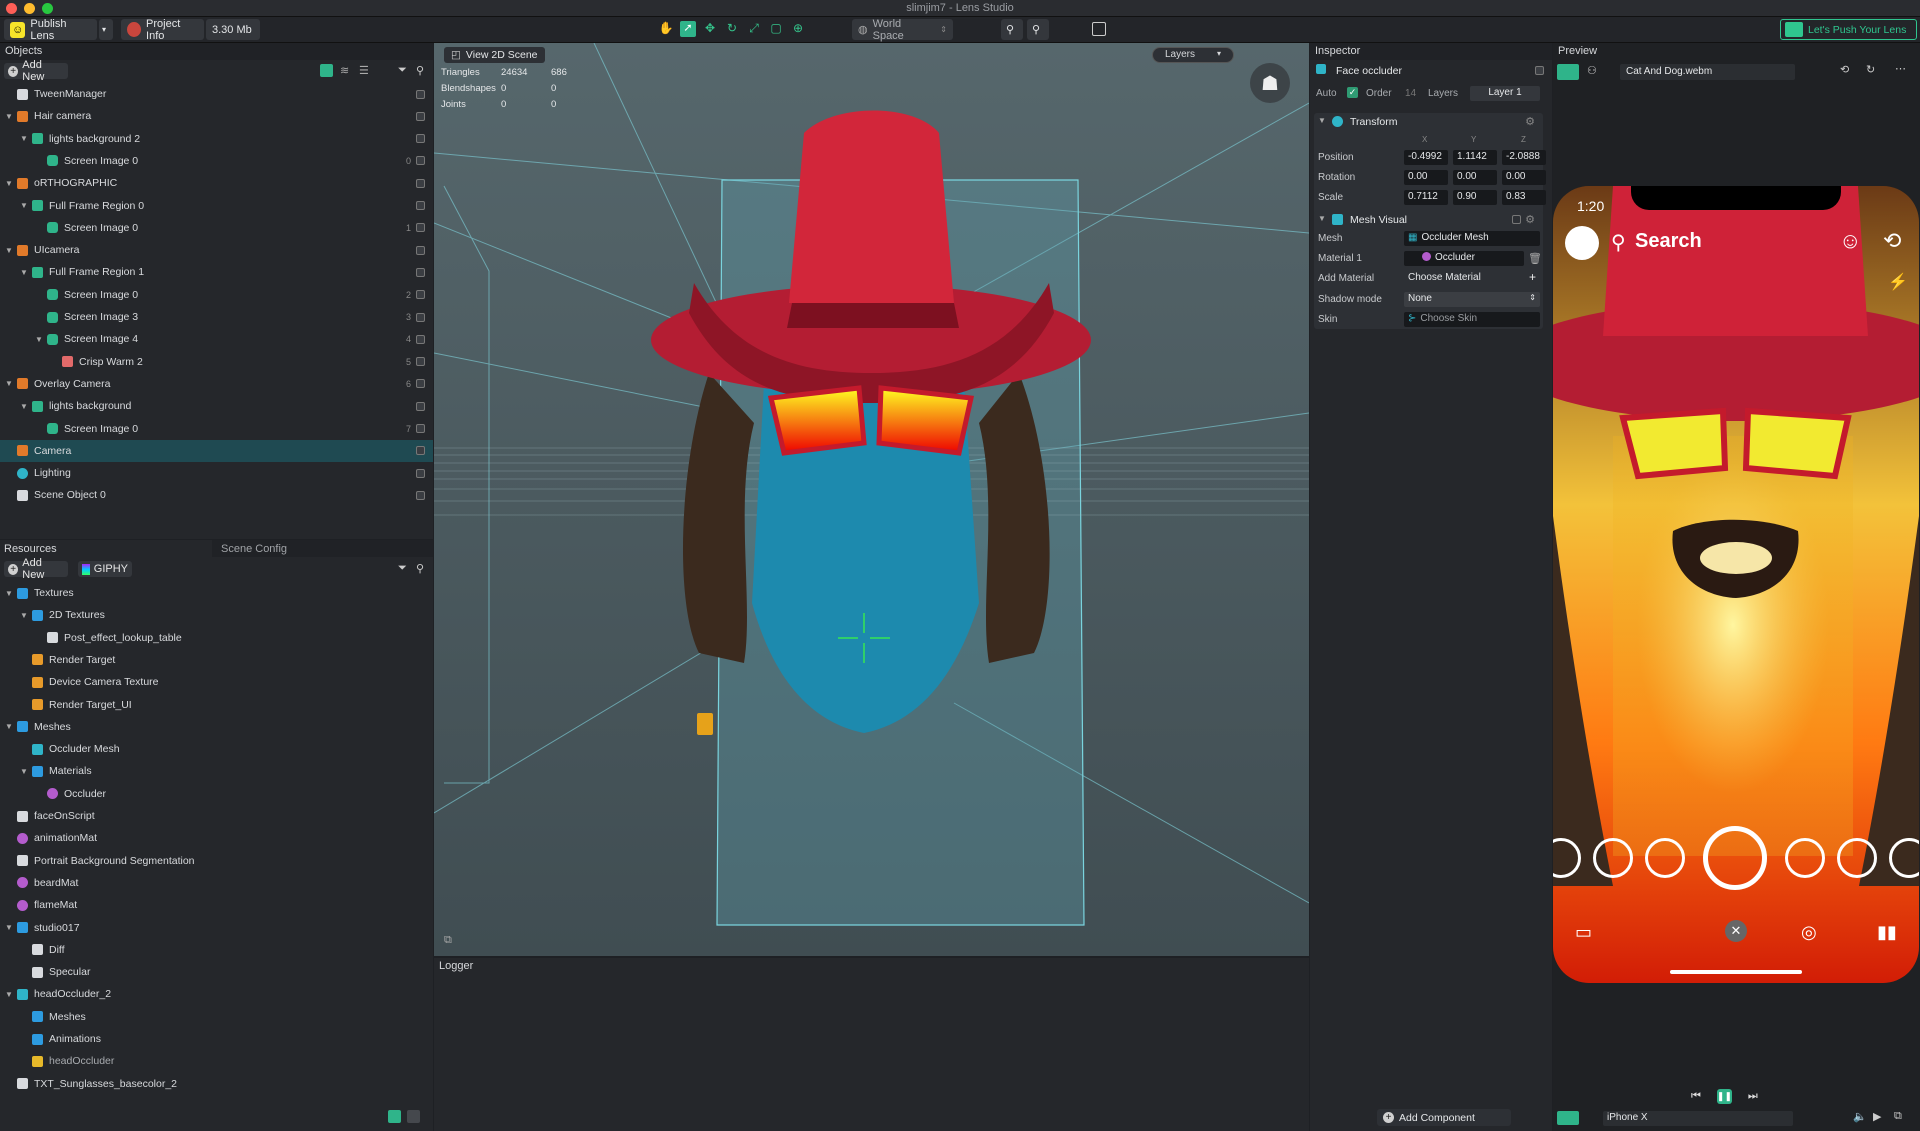 This screenshot has height=1131, width=1920. I want to click on reset-icon: ↻, so click(1870, 69).